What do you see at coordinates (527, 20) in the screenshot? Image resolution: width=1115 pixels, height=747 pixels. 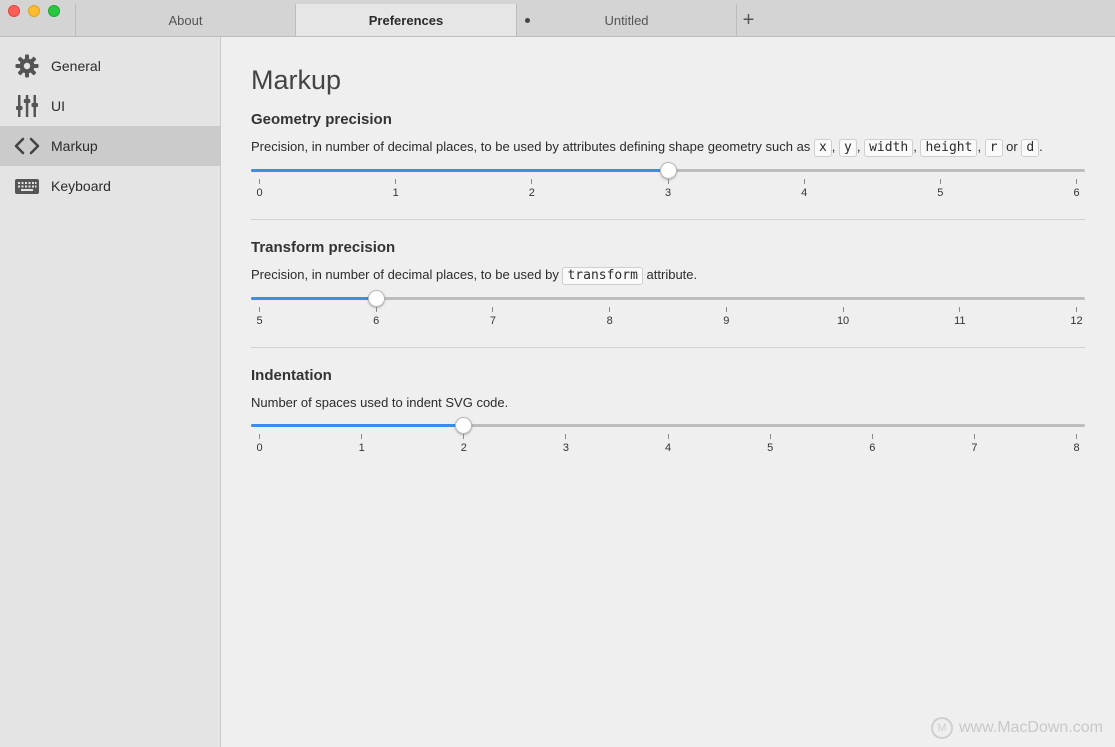 I see `unsaved-dot-icon` at bounding box center [527, 20].